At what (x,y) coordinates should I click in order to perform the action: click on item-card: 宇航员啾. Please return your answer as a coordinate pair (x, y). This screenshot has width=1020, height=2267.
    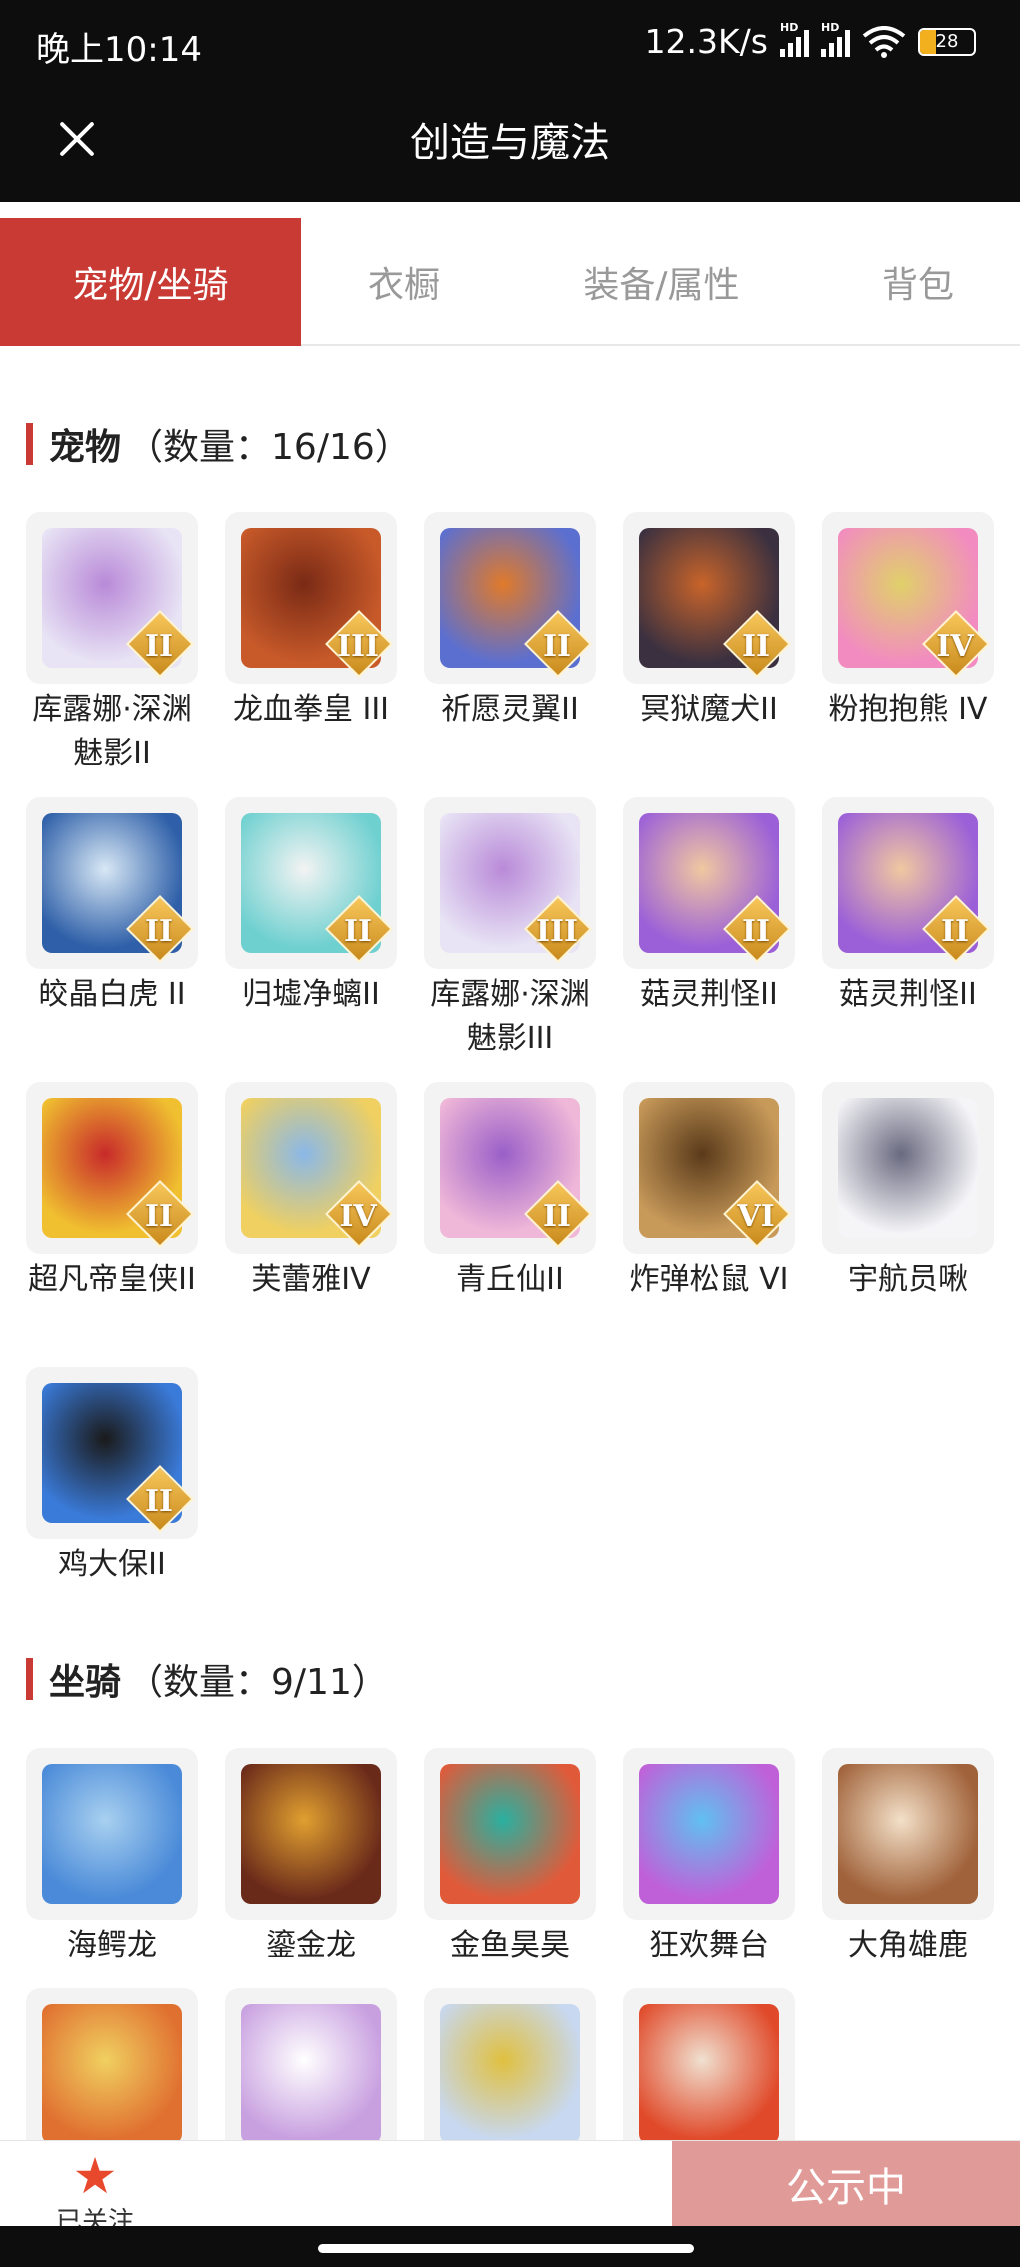
    Looking at the image, I should click on (908, 1218).